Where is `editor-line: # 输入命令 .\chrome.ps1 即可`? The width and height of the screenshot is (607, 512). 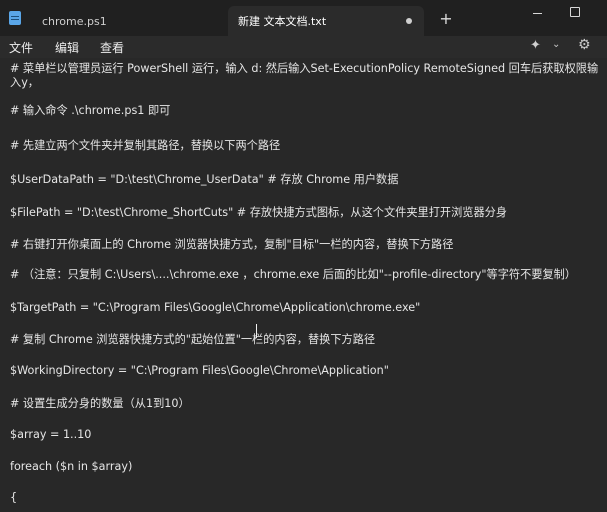 editor-line: # 输入命令 .\chrome.ps1 即可 is located at coordinates (90, 110).